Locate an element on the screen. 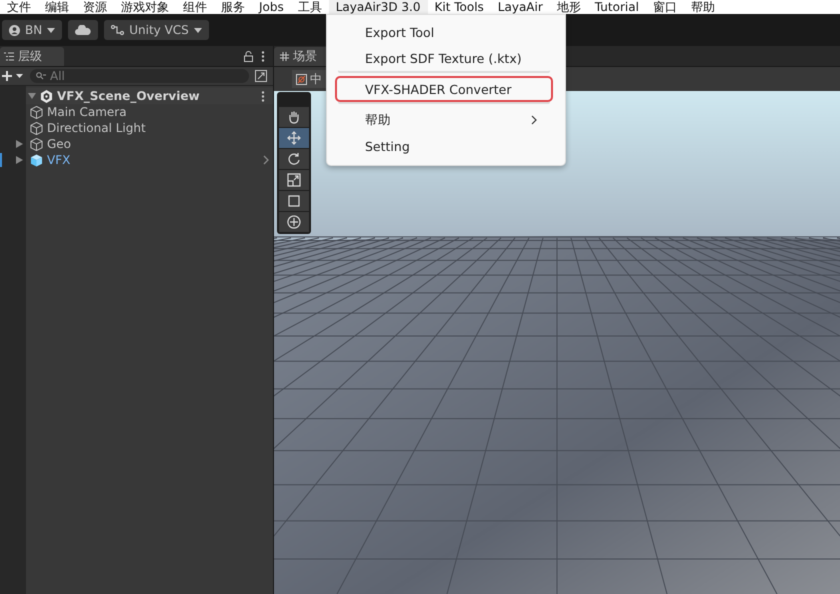 This screenshot has height=594, width=840. menu-item: Export Tool is located at coordinates (444, 32).